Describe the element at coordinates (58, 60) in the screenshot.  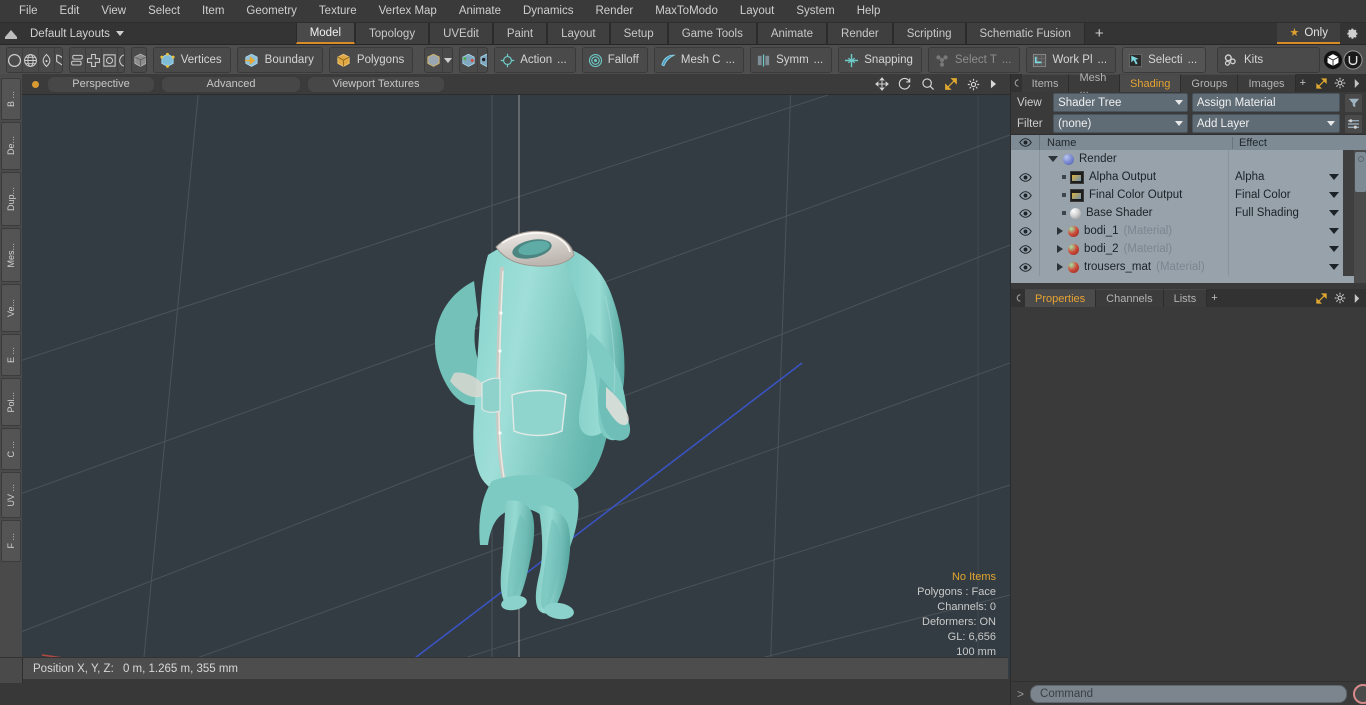
I see `curve-icon` at that location.